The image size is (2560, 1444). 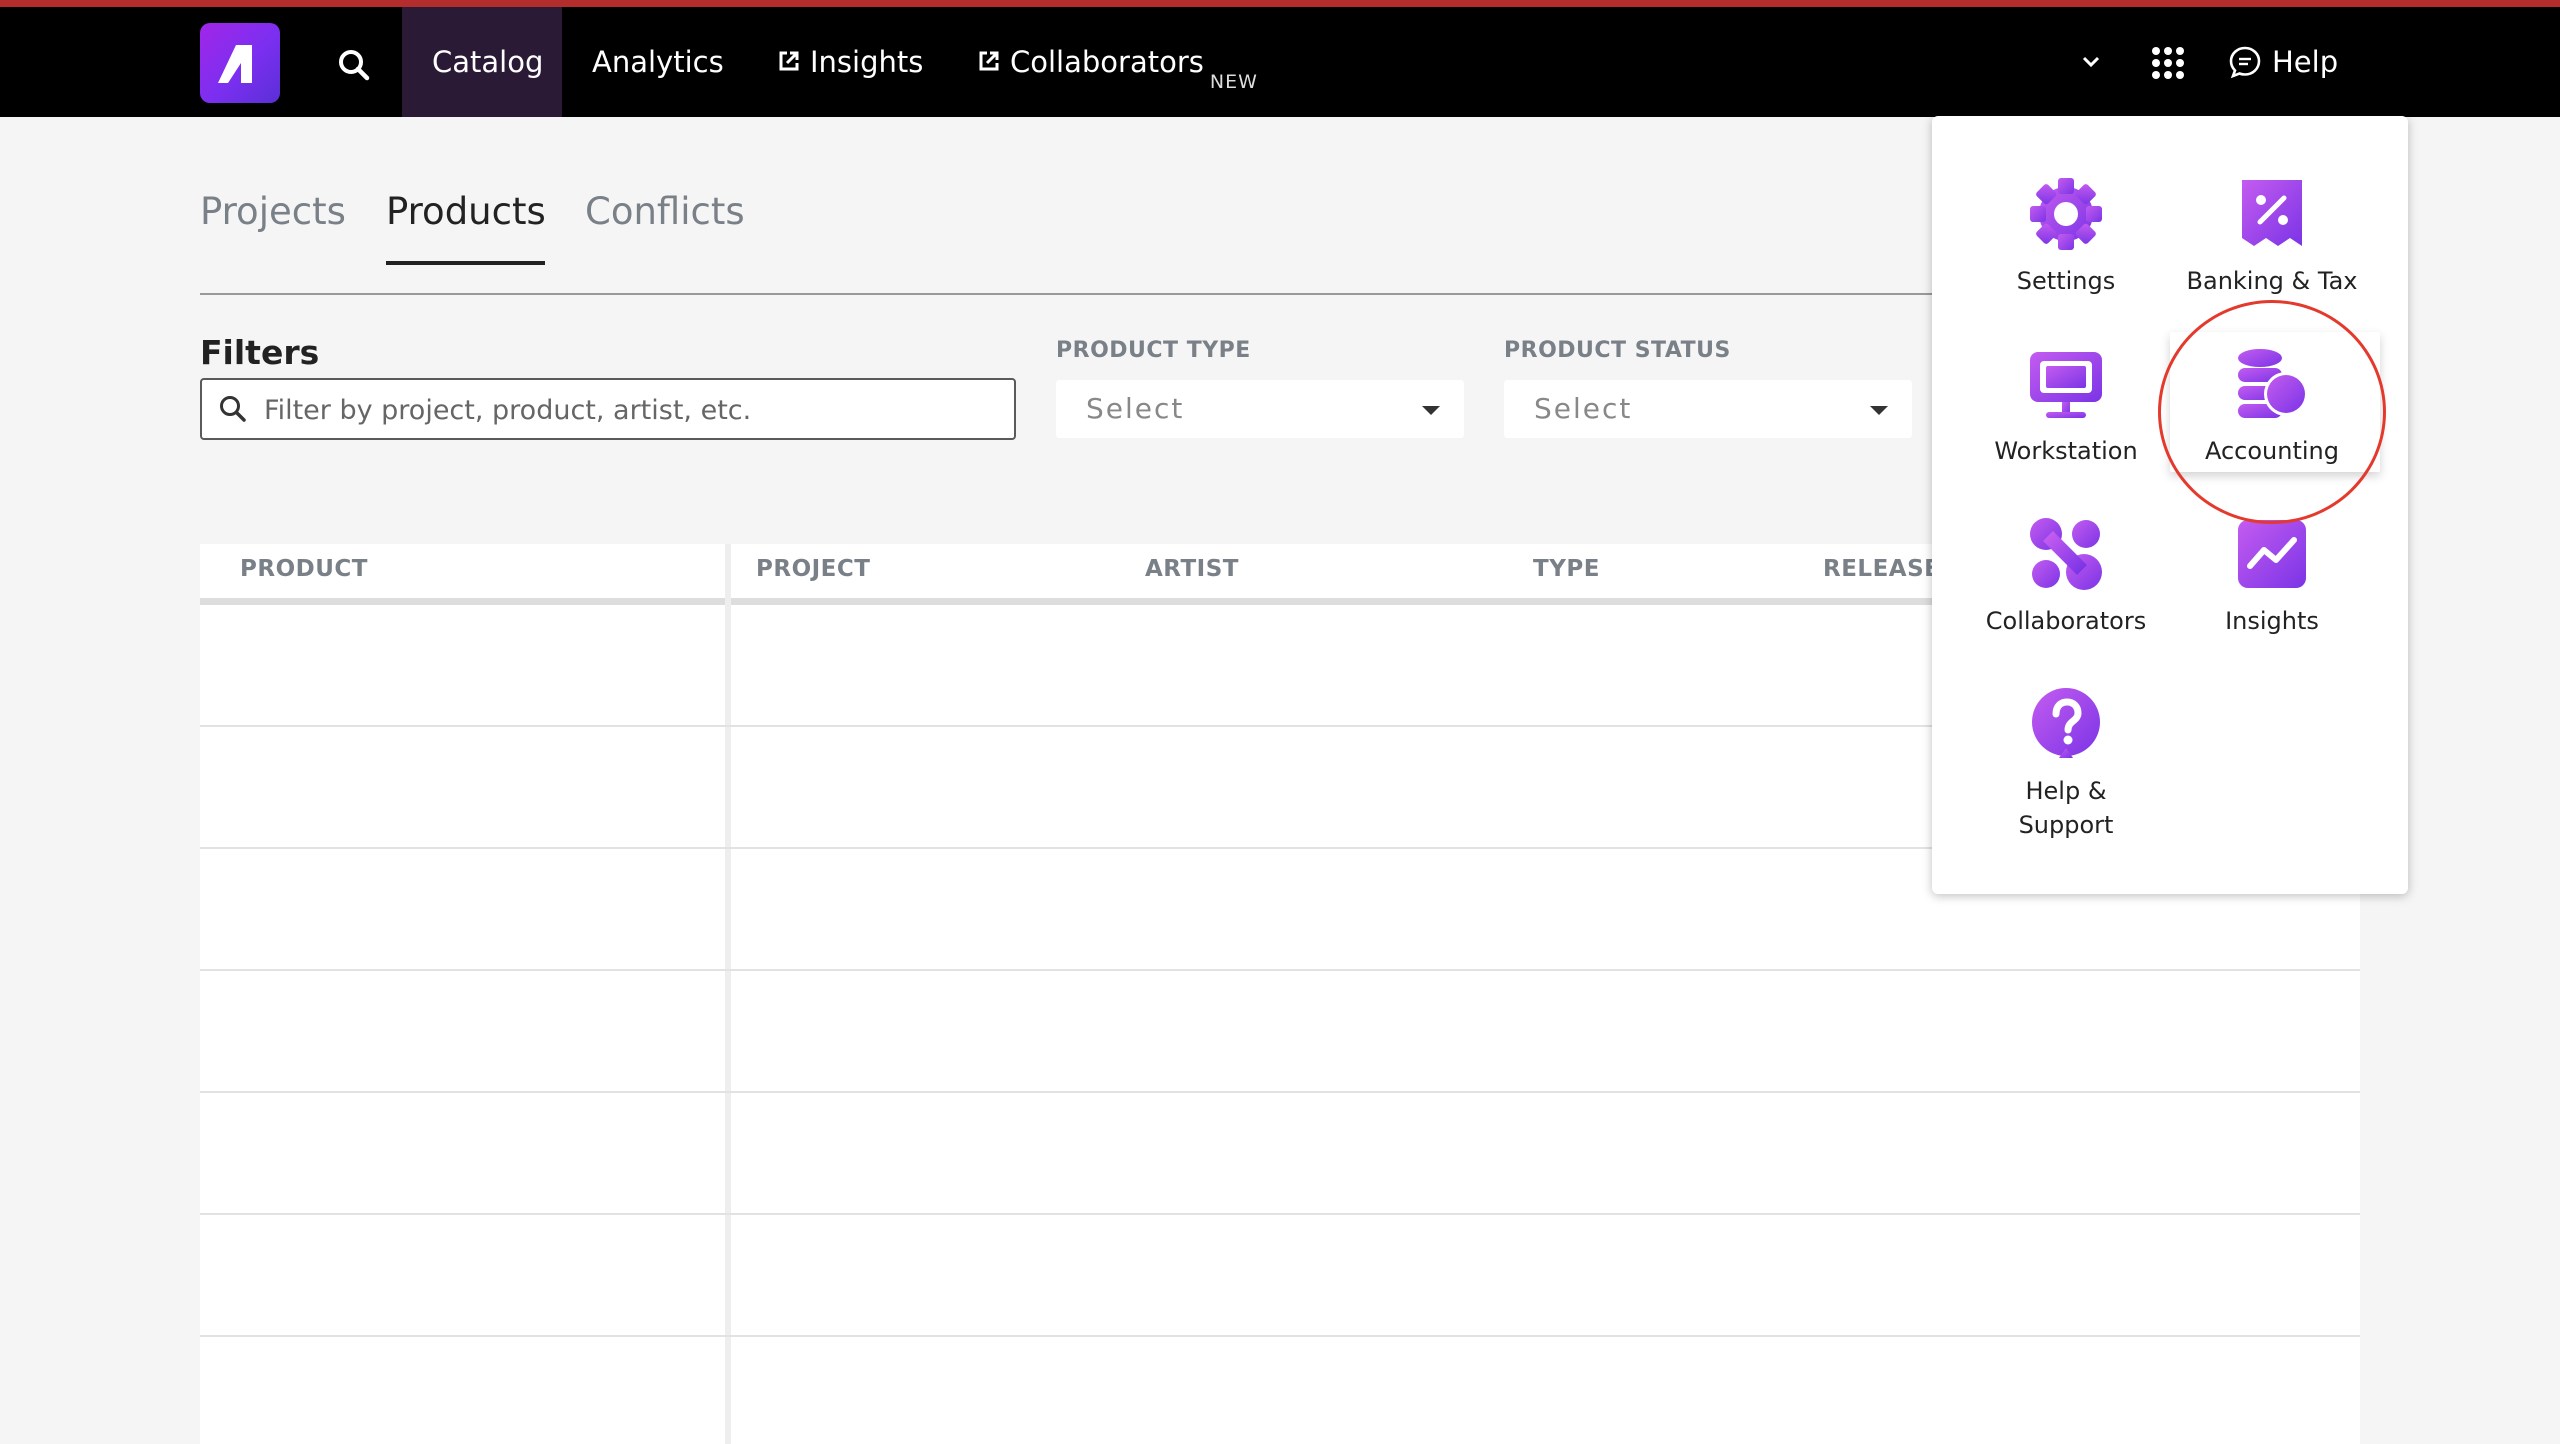 I want to click on active-tab-indicator, so click(x=465, y=263).